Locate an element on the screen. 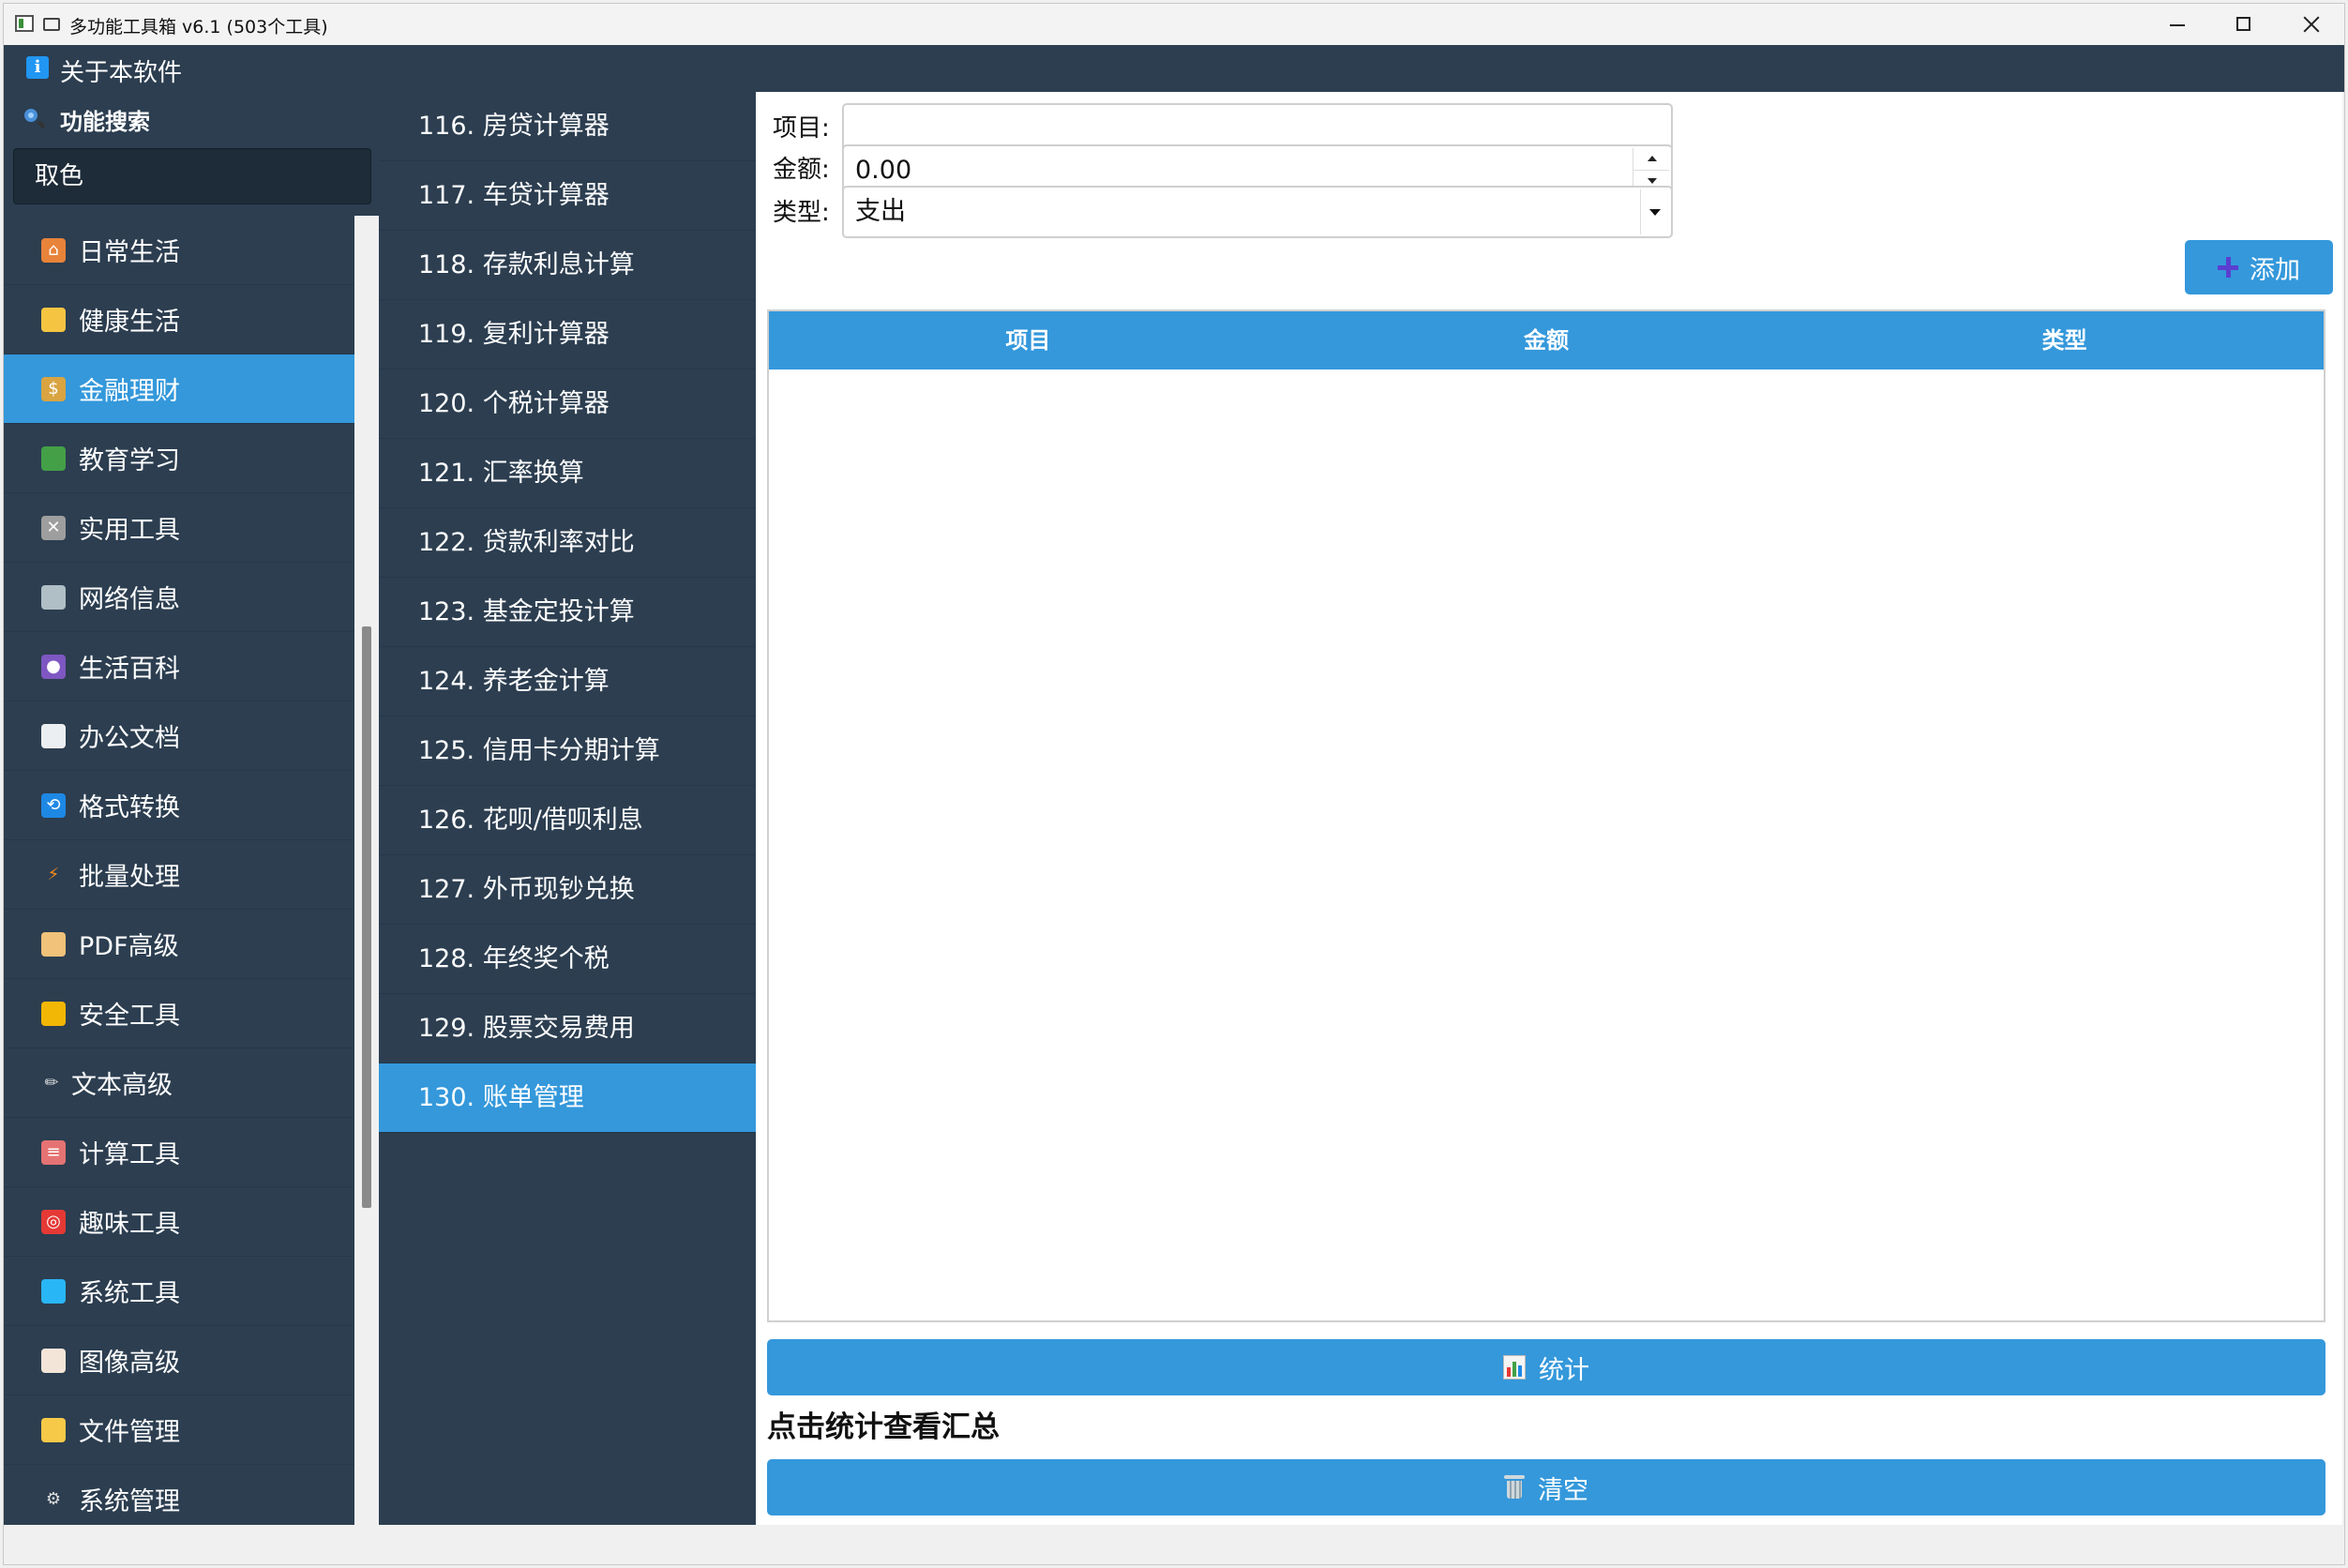  target-icon: ◎ is located at coordinates (53, 1221).